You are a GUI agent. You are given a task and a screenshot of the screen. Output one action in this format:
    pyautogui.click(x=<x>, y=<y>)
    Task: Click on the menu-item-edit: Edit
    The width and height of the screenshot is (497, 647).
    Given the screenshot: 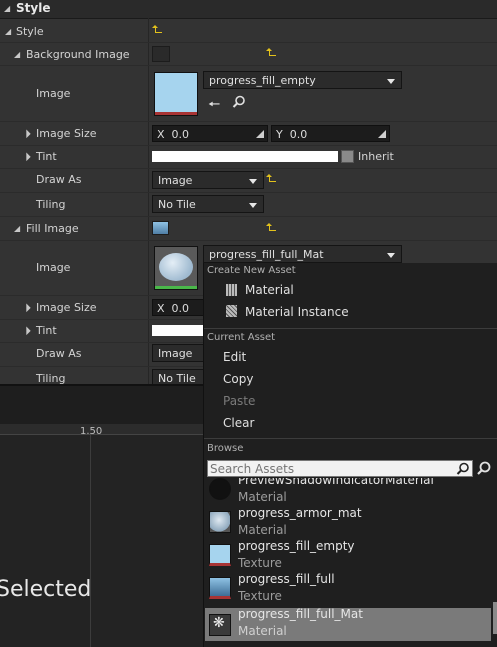 What is the action you would take?
    pyautogui.click(x=234, y=357)
    